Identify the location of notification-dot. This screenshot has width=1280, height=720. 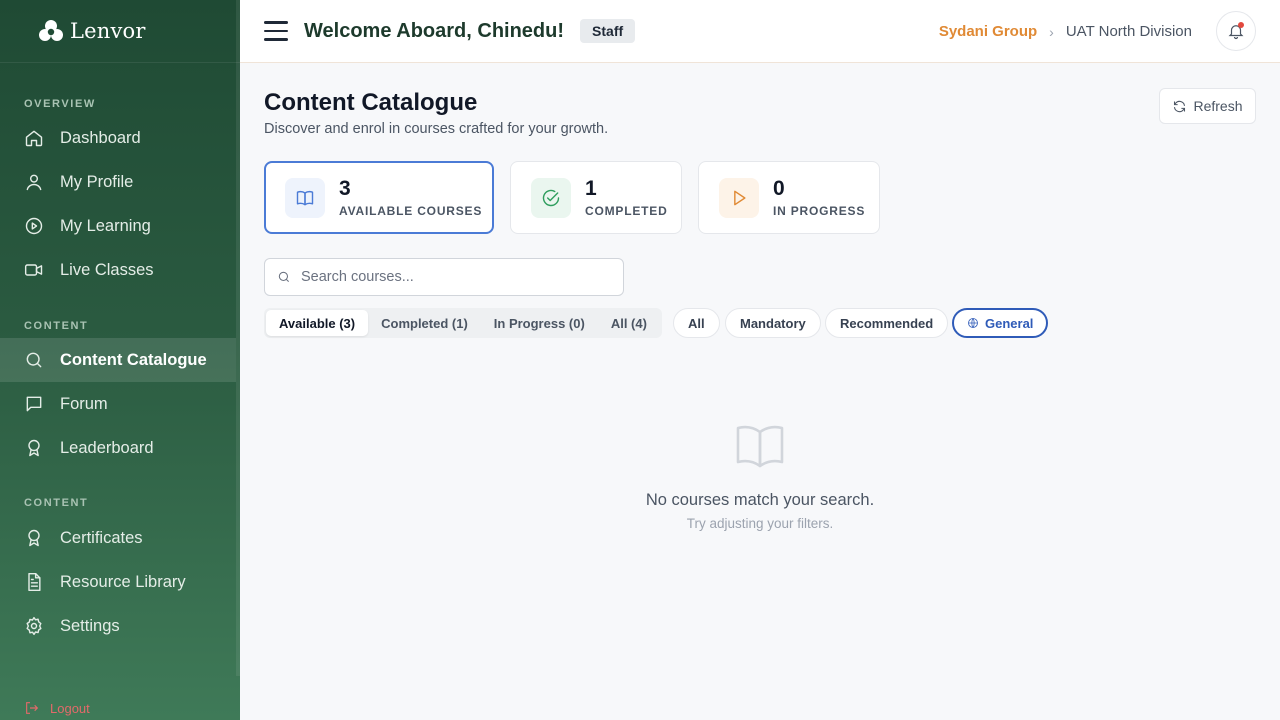
(1241, 25).